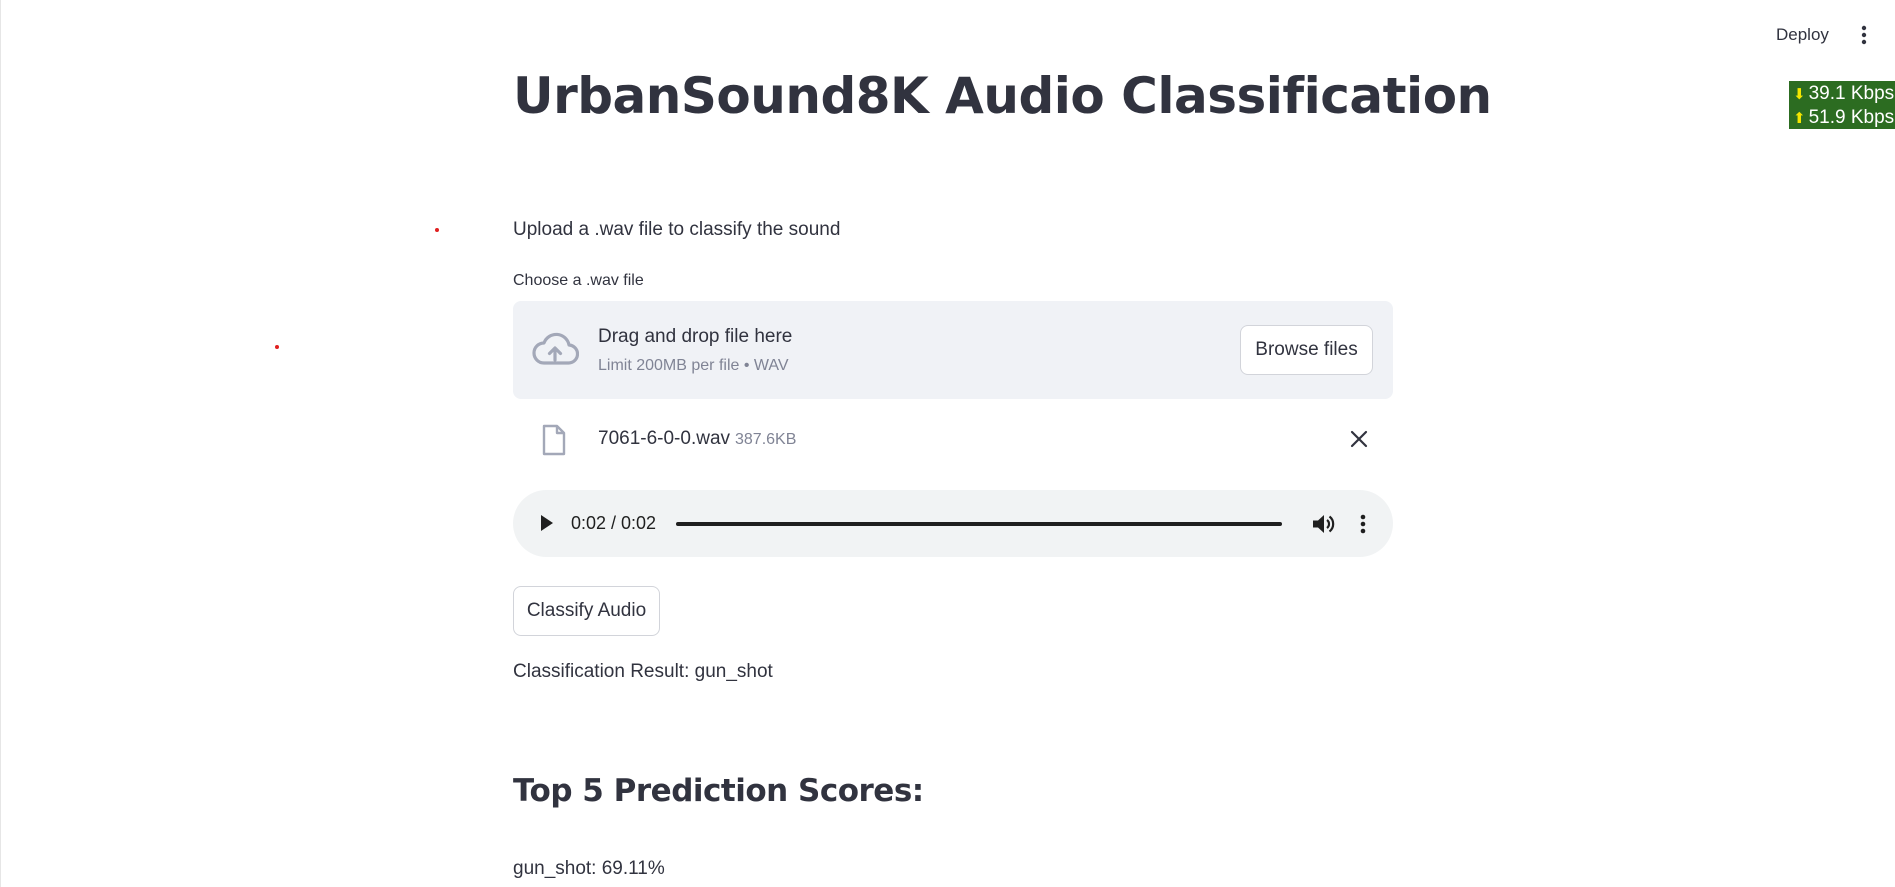 This screenshot has height=887, width=1895. What do you see at coordinates (555, 350) in the screenshot?
I see `cloud-upload-icon` at bounding box center [555, 350].